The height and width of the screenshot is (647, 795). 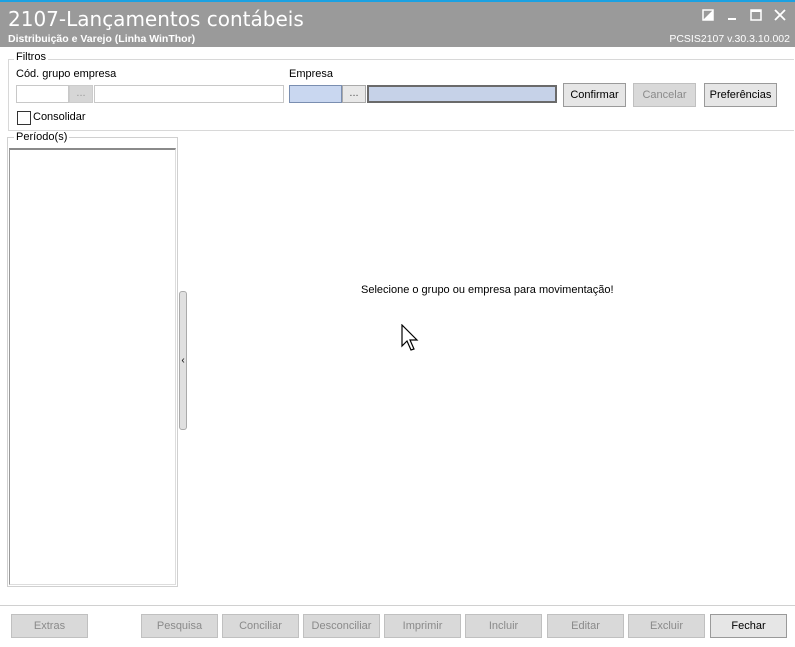 What do you see at coordinates (92, 366) in the screenshot?
I see `periodos-list` at bounding box center [92, 366].